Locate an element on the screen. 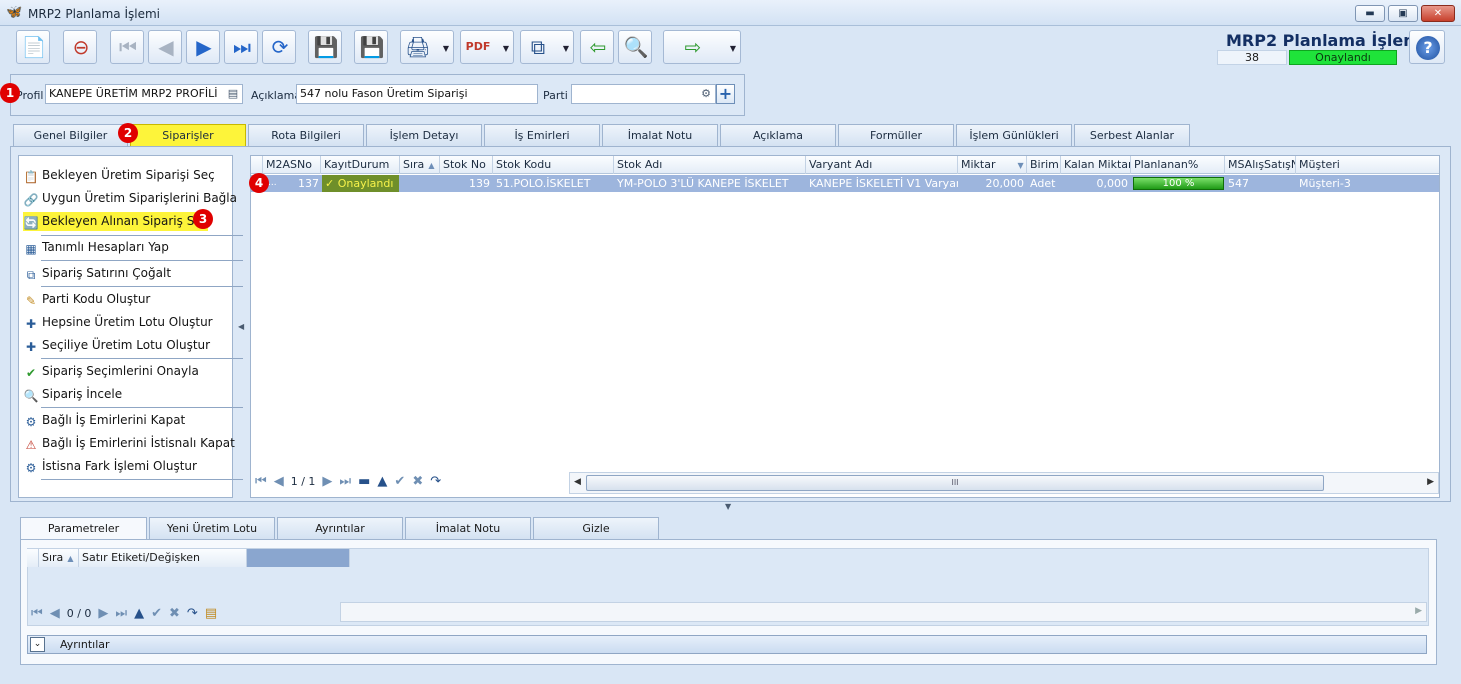 Image resolution: width=1461 pixels, height=684 pixels. collapse-left-icon: ◀ is located at coordinates (241, 326).